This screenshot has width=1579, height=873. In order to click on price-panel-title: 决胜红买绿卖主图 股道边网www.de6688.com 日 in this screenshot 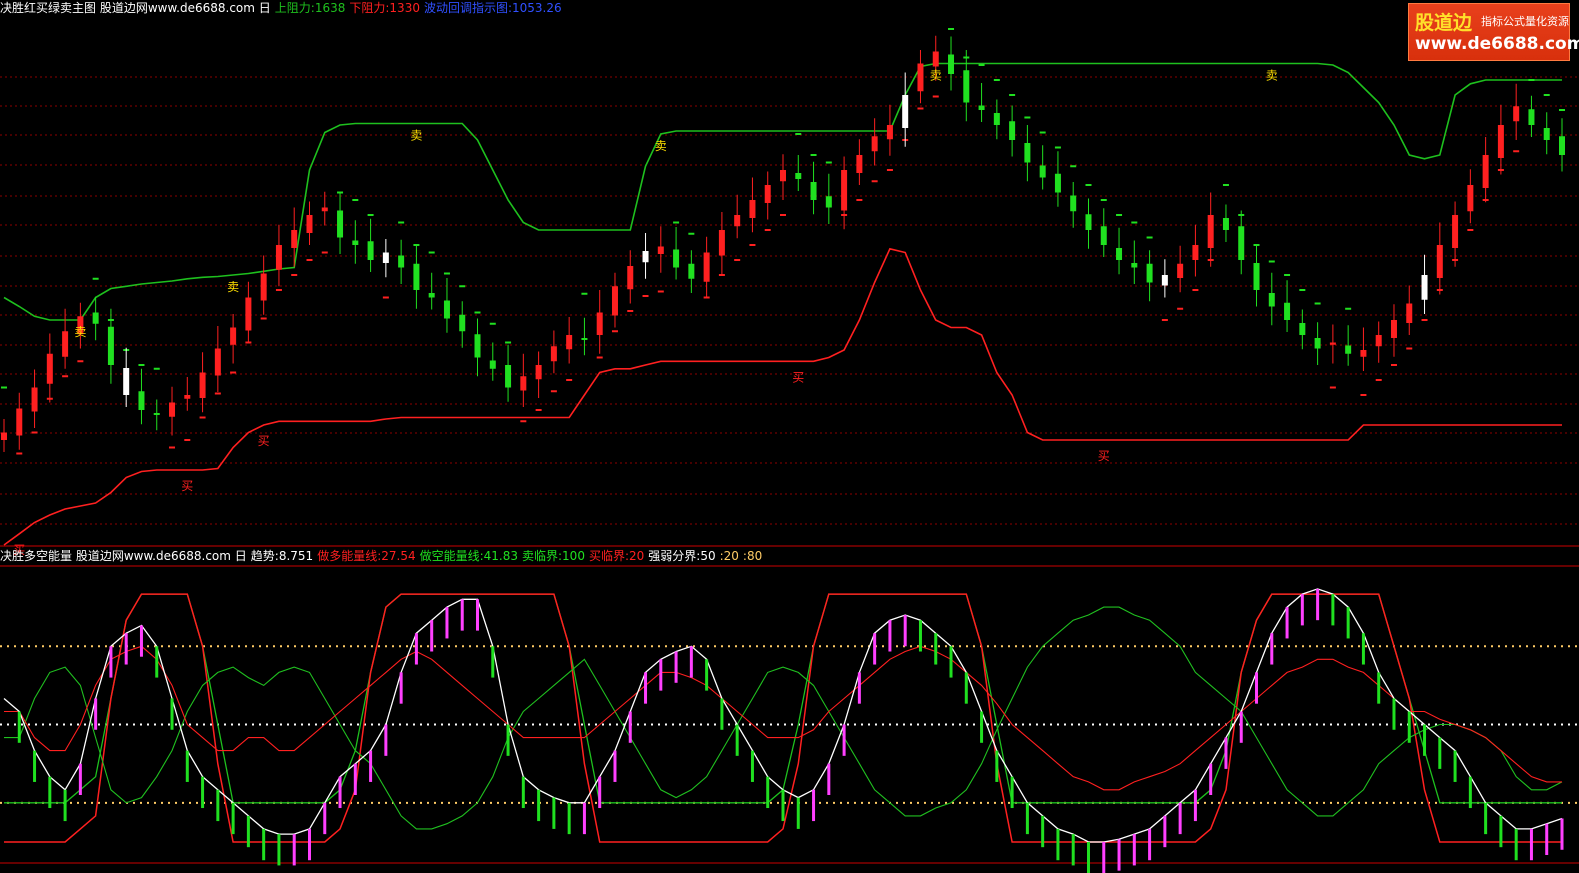, I will do `click(135, 8)`.